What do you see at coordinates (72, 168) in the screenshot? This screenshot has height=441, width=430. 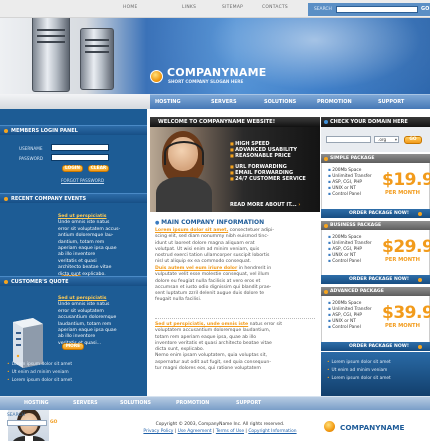 I see `login-button: LOGIN` at bounding box center [72, 168].